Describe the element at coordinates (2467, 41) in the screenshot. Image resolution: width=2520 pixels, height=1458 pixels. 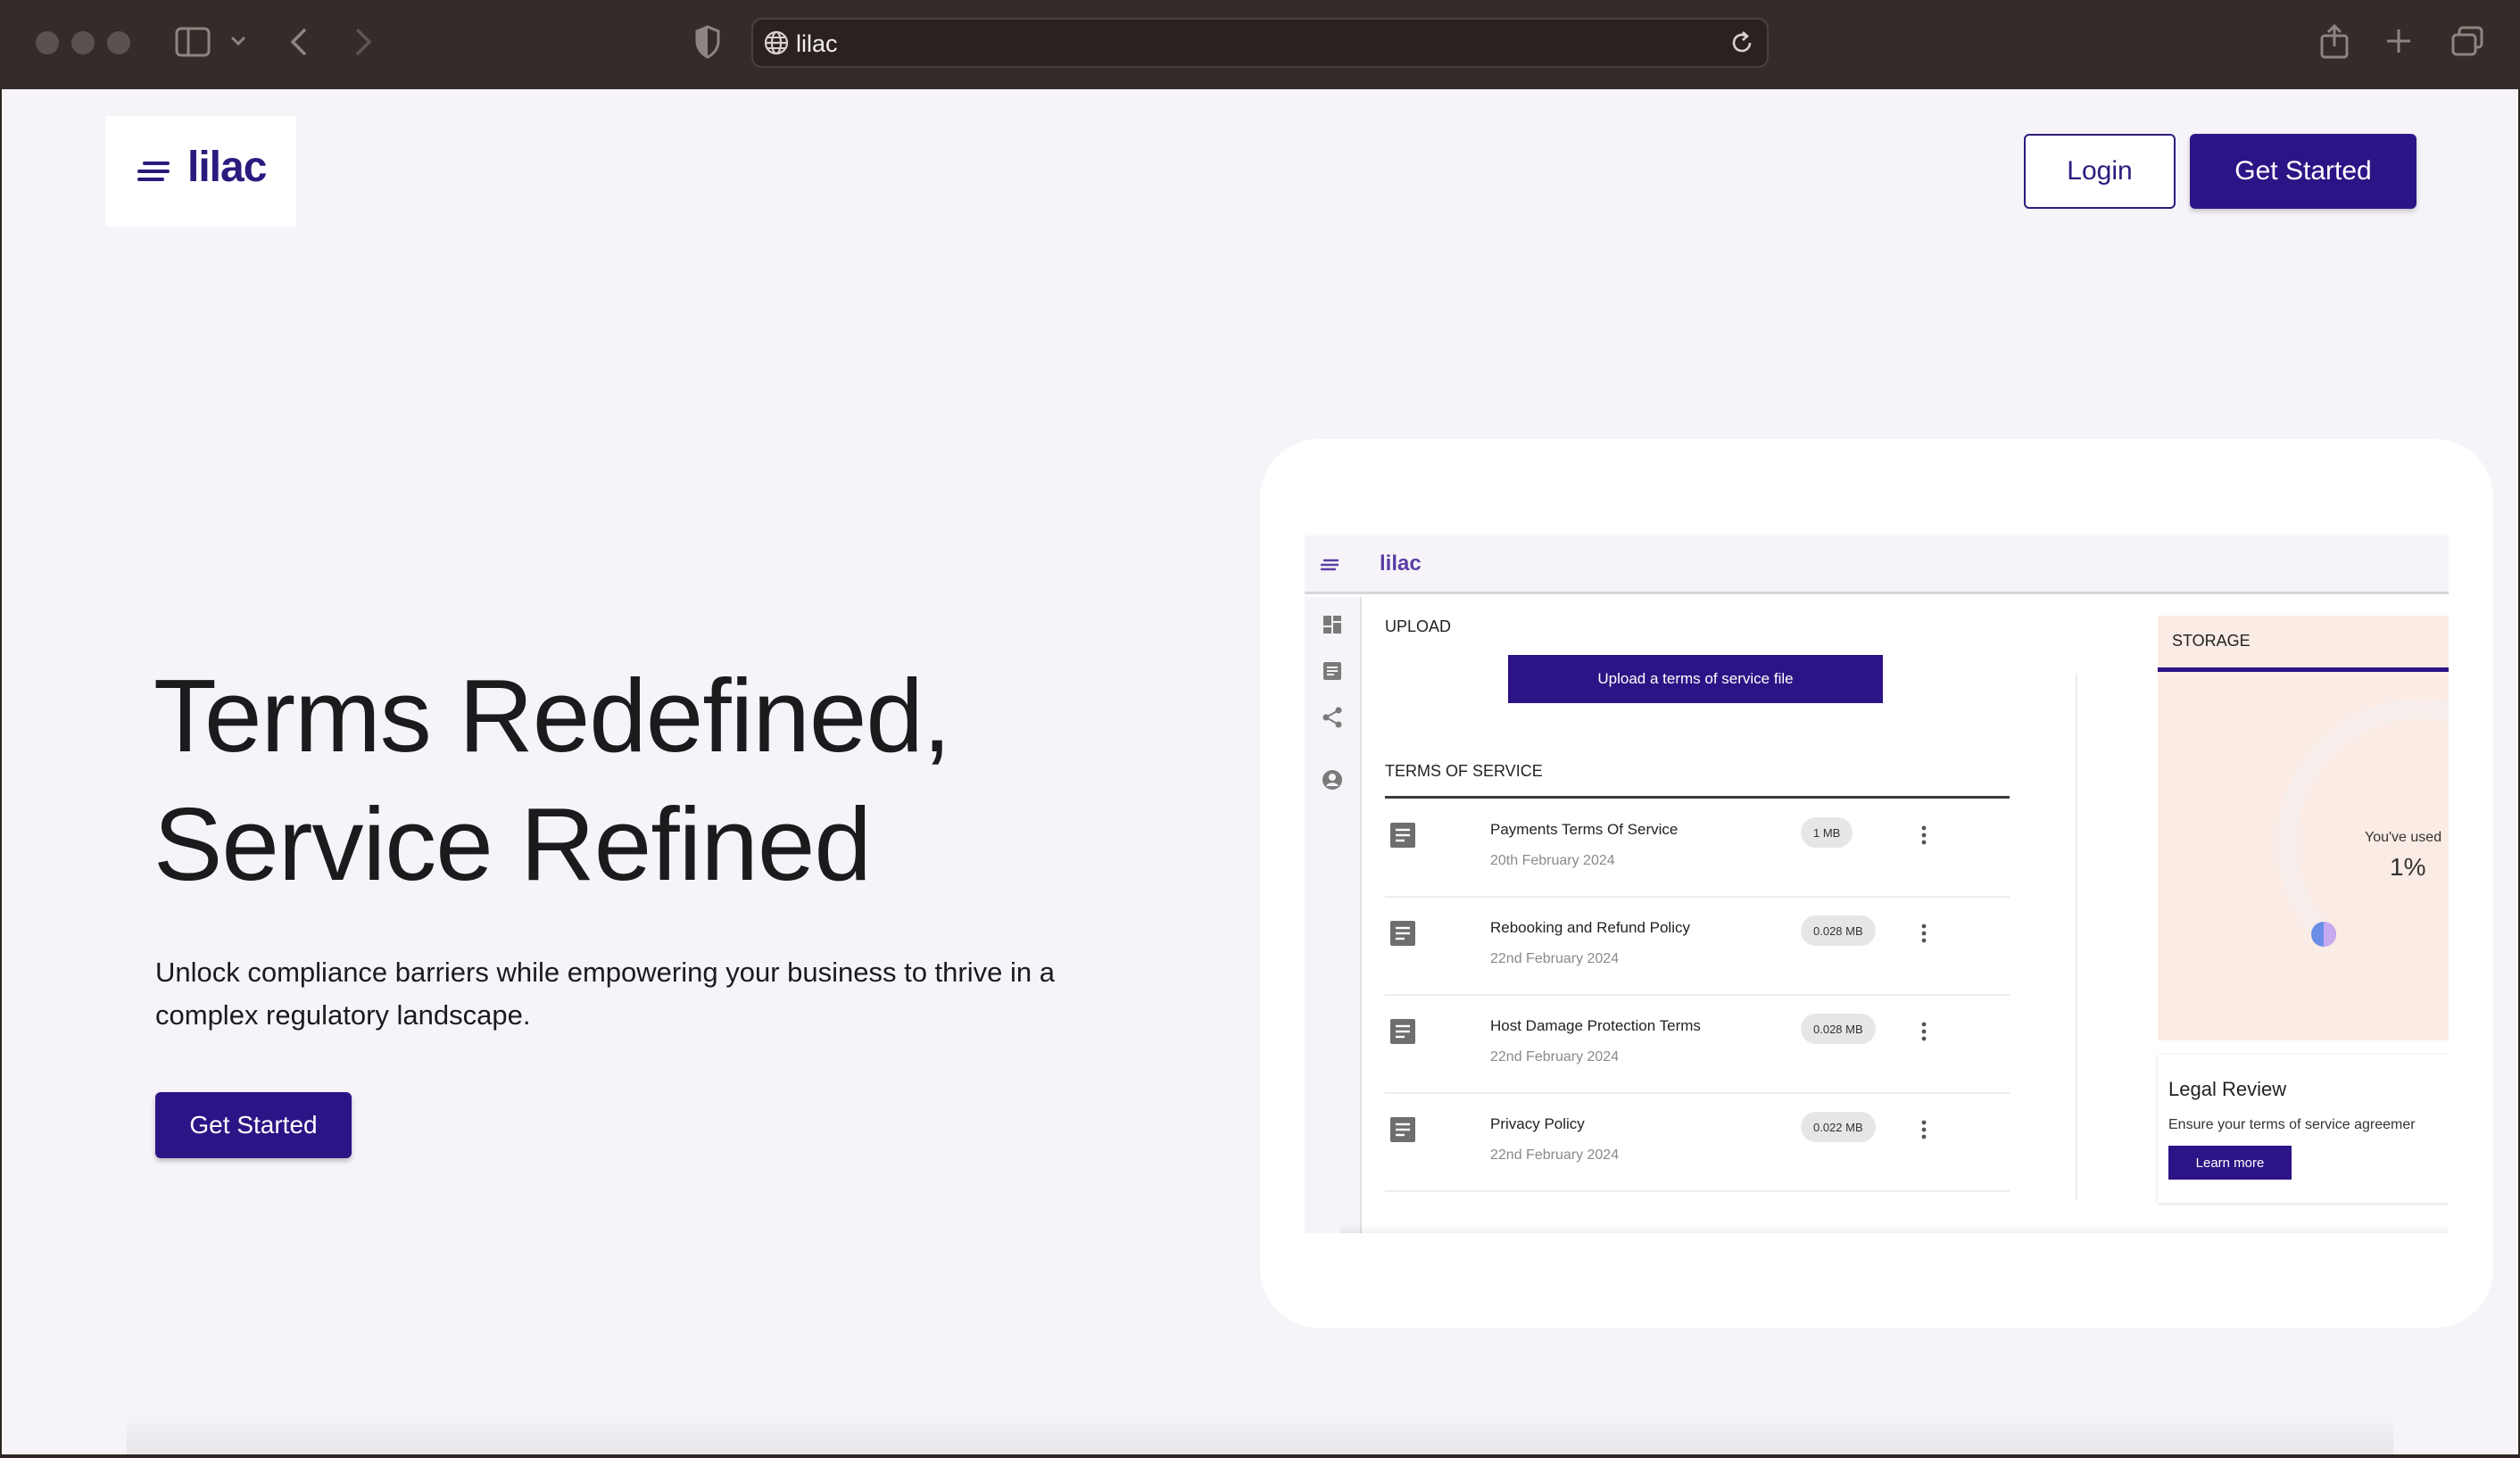
I see `tab-overview-icon` at that location.